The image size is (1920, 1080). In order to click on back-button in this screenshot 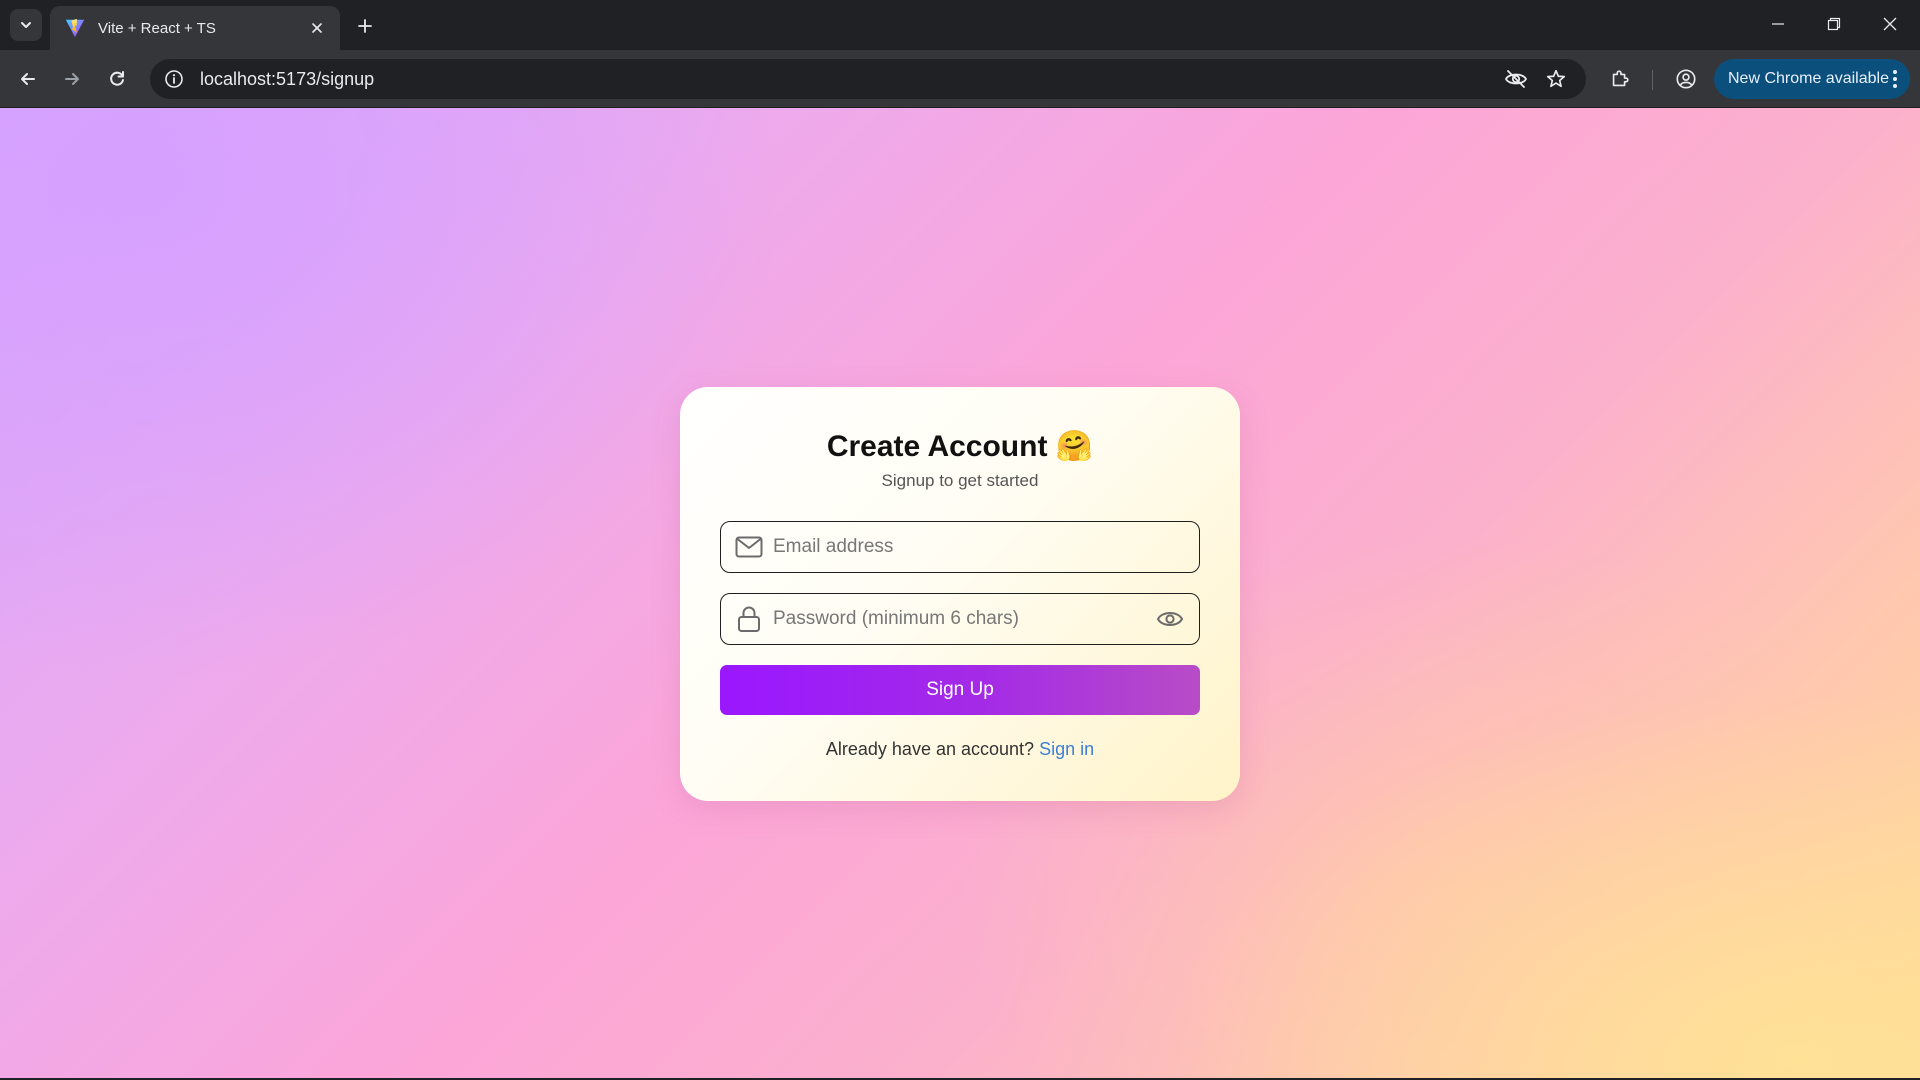, I will do `click(28, 79)`.